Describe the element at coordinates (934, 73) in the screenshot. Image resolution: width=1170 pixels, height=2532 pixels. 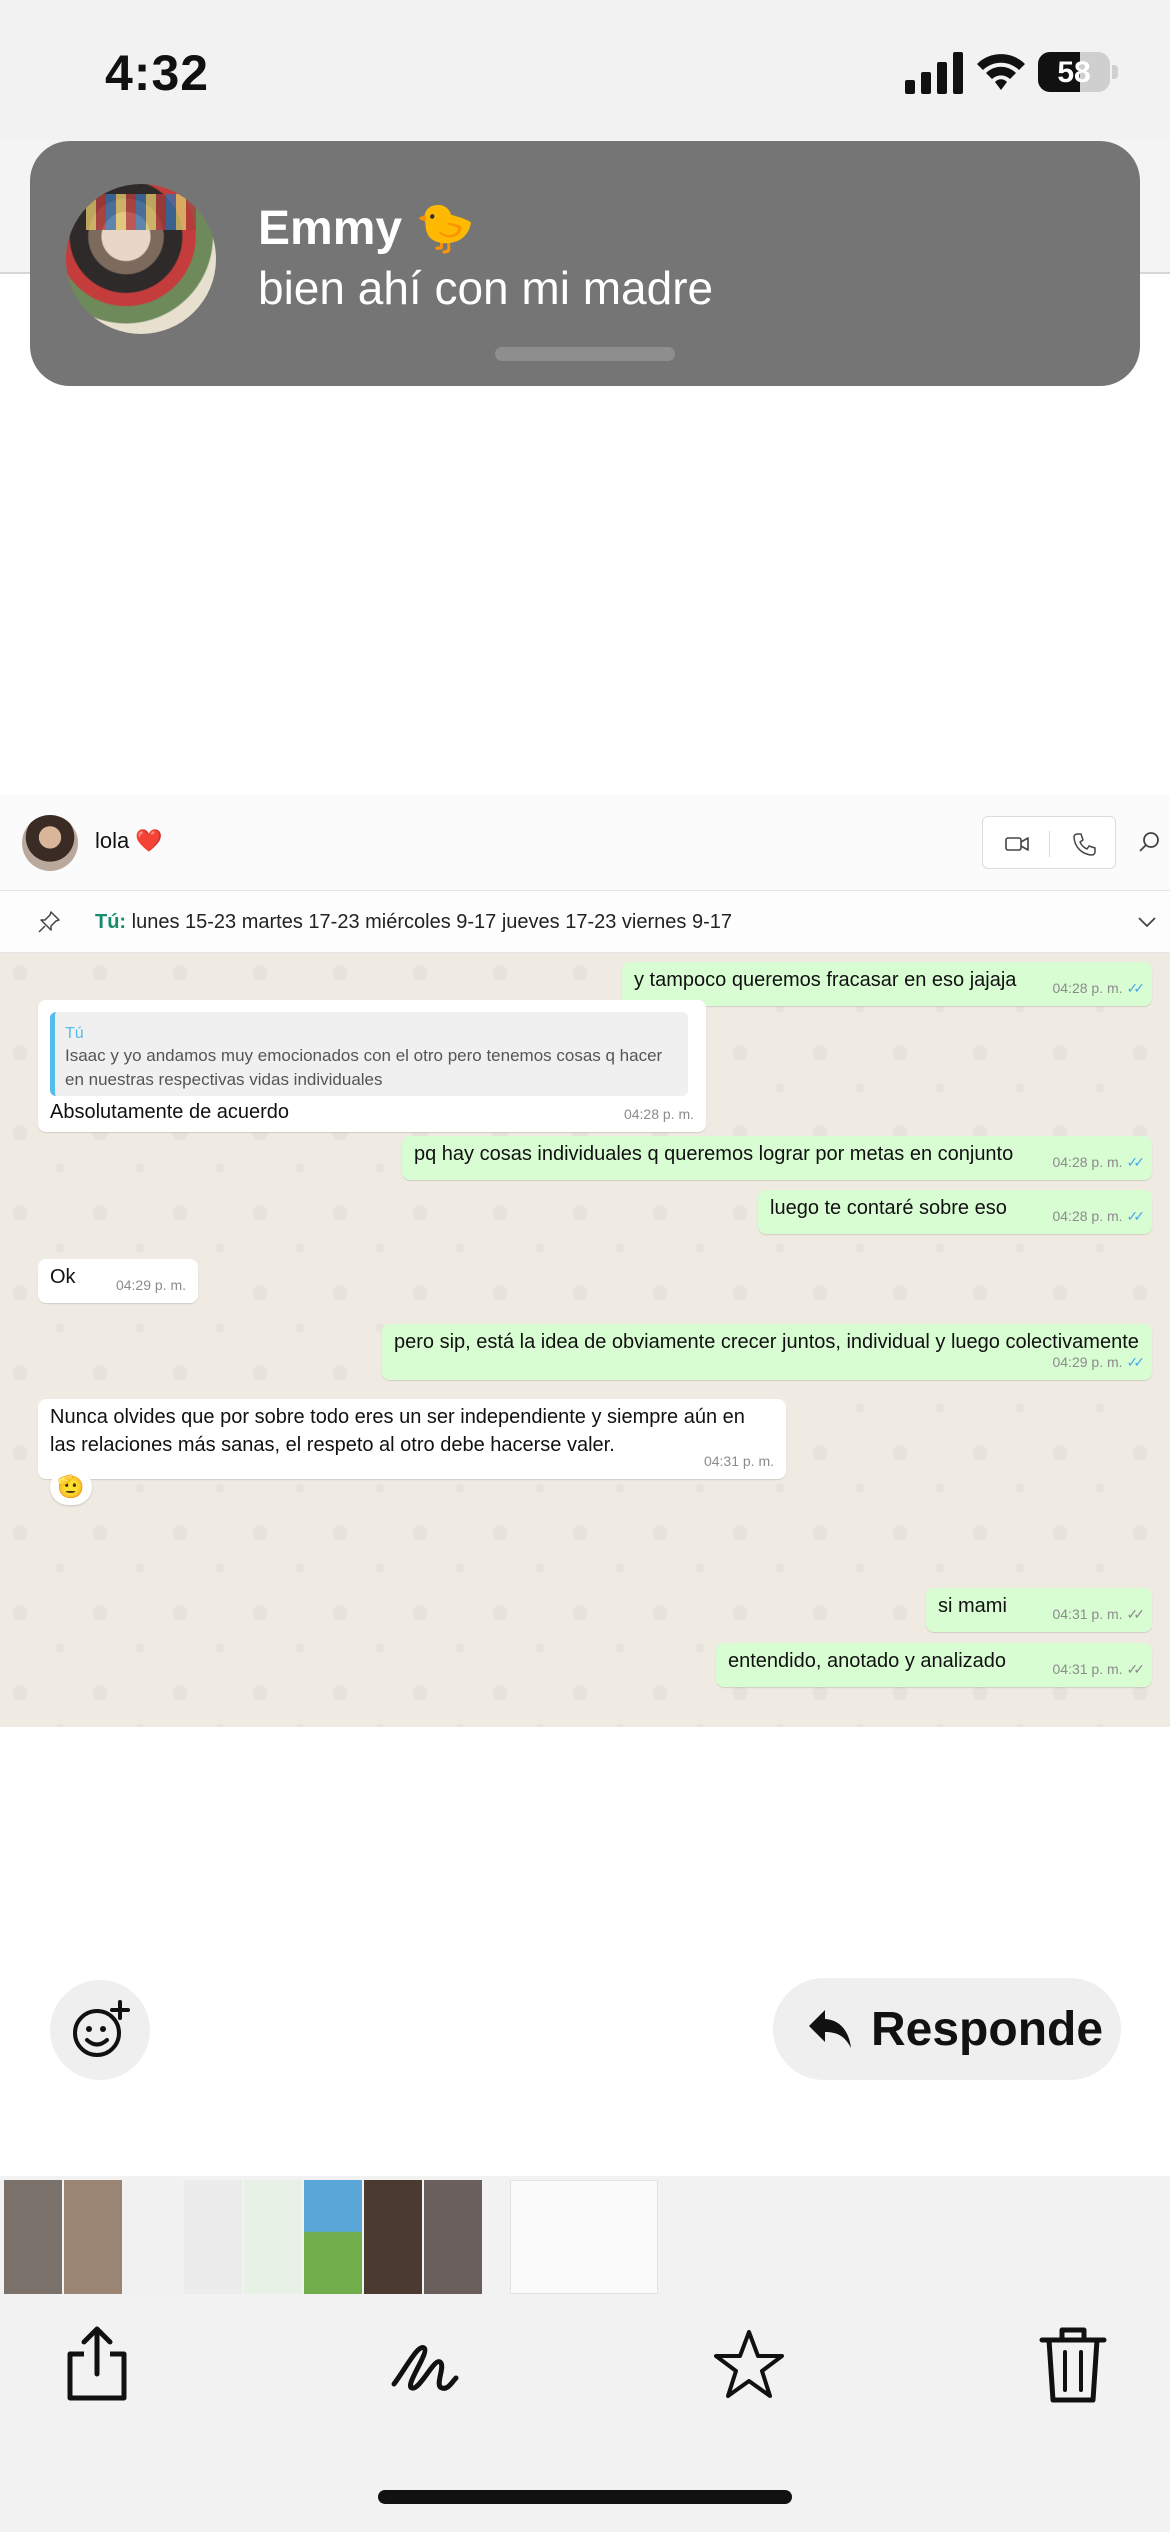
I see `cellular-signal-icon` at that location.